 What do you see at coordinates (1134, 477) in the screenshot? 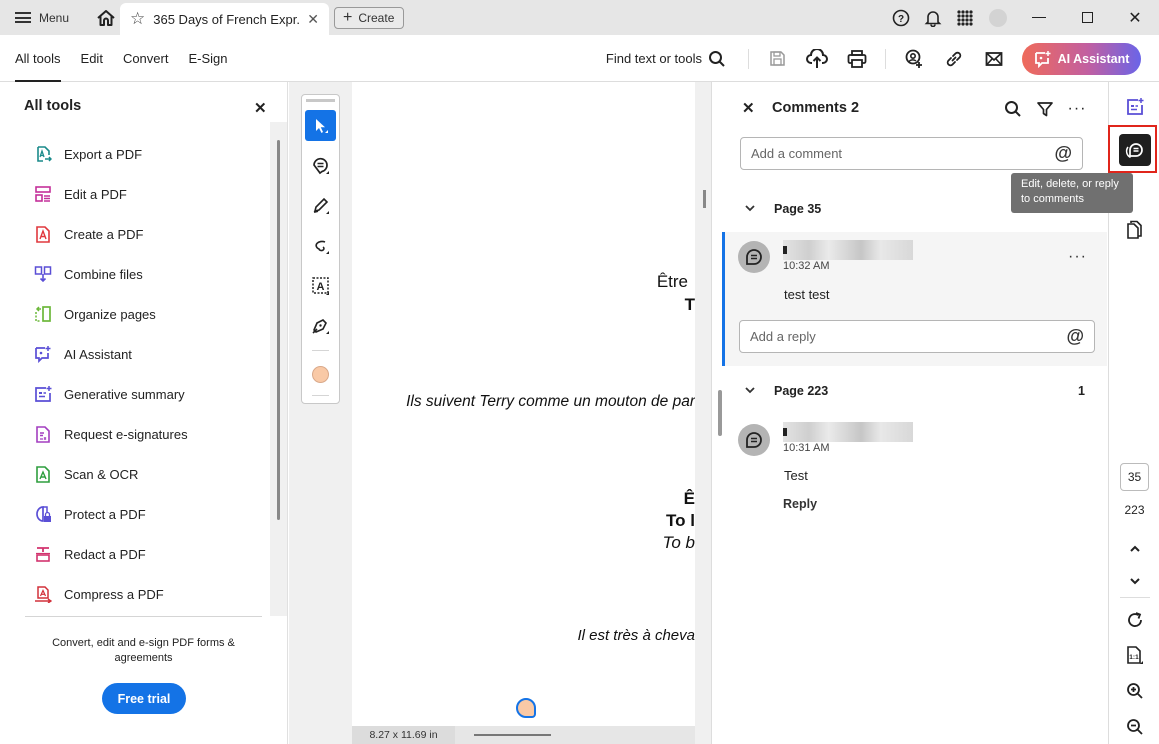
I see `current-page-input: 35` at bounding box center [1134, 477].